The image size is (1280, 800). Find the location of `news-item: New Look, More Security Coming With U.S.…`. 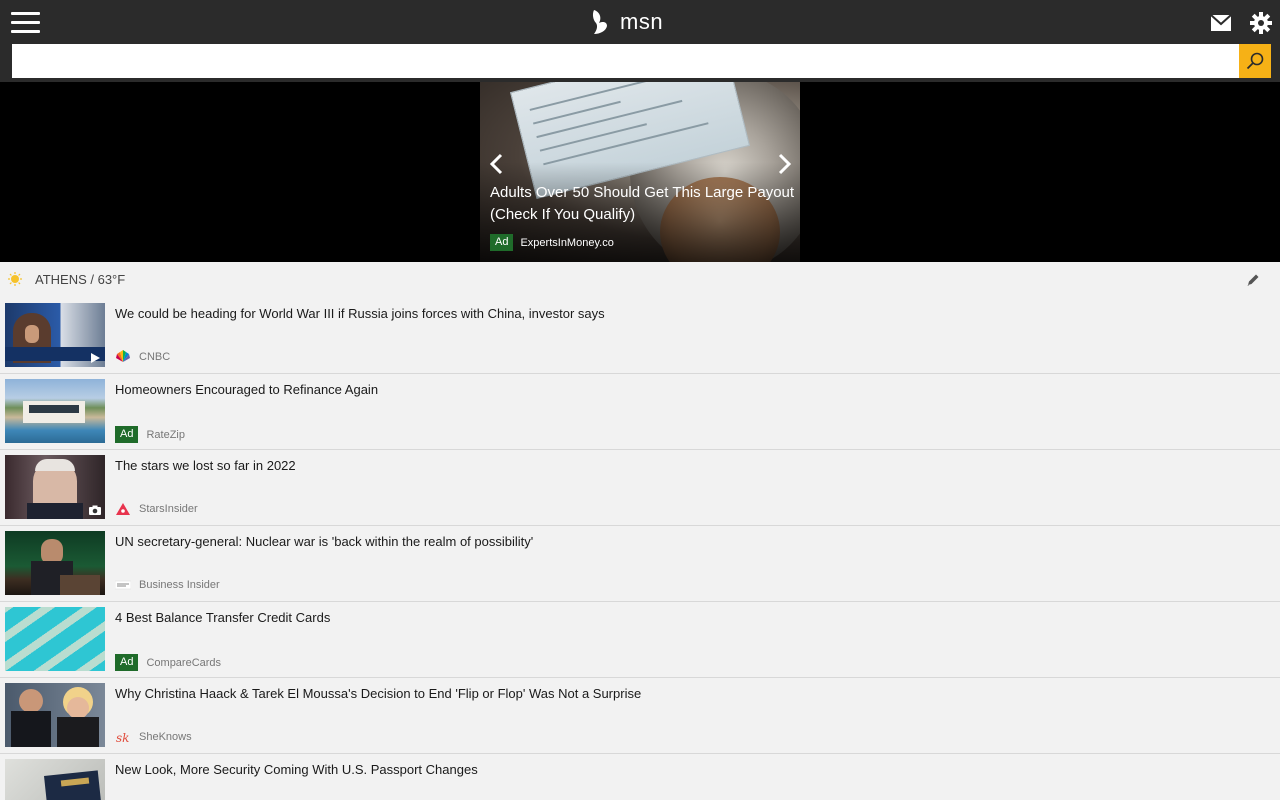

news-item: New Look, More Security Coming With U.S.… is located at coordinates (640, 777).